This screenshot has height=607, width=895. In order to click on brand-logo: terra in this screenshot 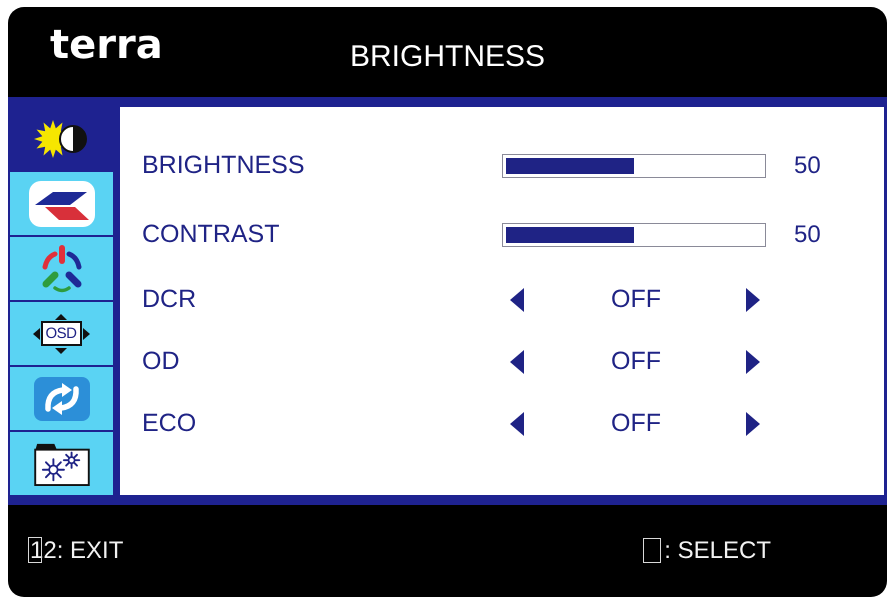, I will do `click(106, 45)`.